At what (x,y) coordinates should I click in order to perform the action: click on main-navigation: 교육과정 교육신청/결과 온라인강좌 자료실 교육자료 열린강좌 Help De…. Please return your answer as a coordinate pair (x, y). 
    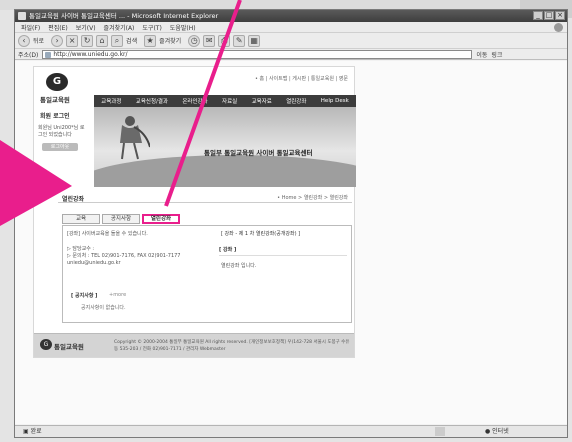
    Looking at the image, I should click on (225, 101).